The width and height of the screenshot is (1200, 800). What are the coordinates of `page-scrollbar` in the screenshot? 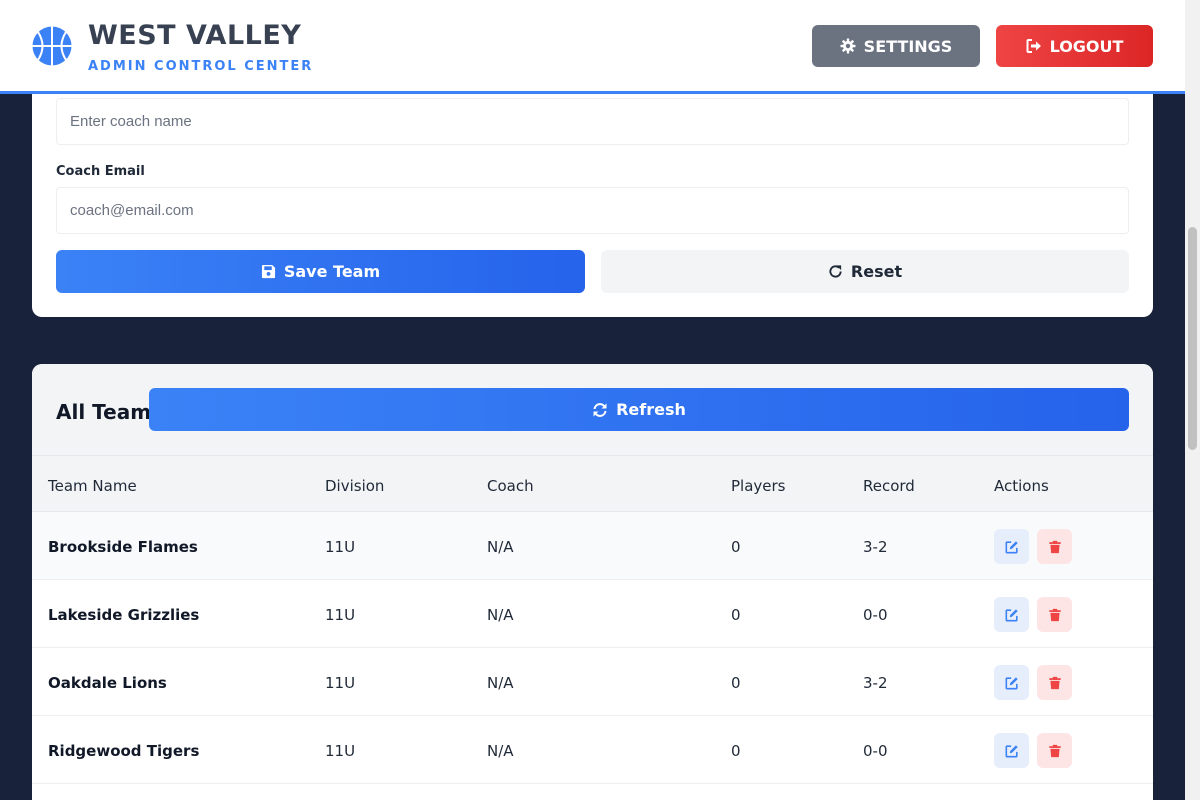 It's located at (1192, 400).